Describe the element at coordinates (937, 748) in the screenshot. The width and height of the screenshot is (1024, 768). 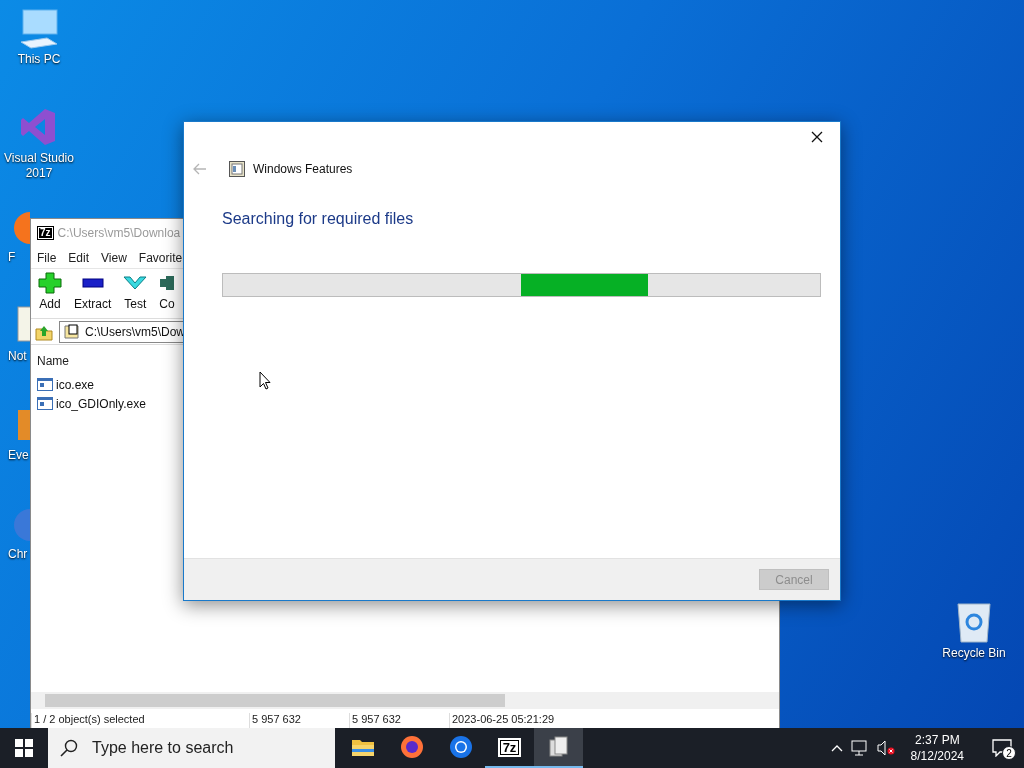
I see `clock: 2:37 PM 8/12/2024` at that location.